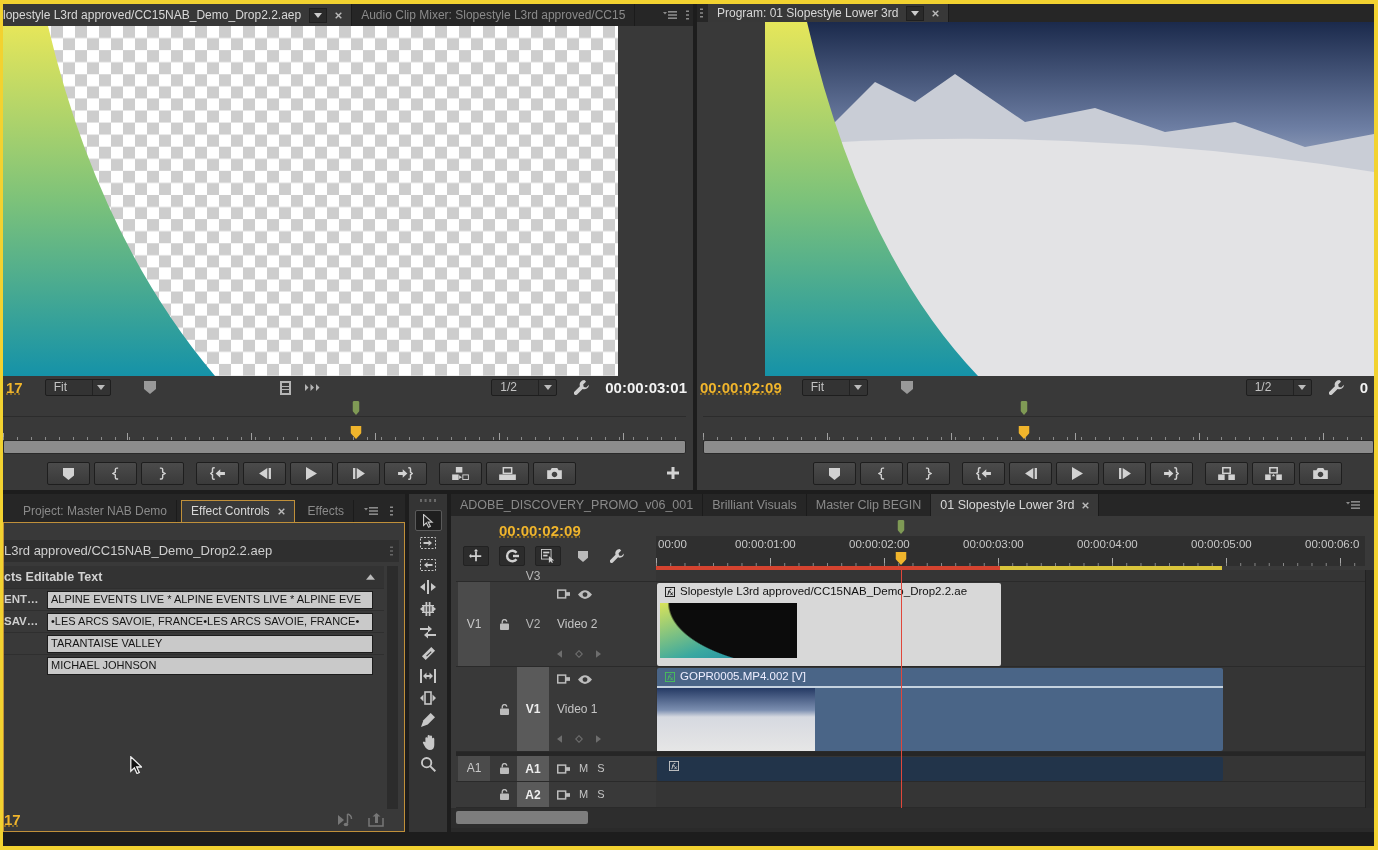 The image size is (1378, 850). What do you see at coordinates (376, 820) in the screenshot?
I see `export-icon` at bounding box center [376, 820].